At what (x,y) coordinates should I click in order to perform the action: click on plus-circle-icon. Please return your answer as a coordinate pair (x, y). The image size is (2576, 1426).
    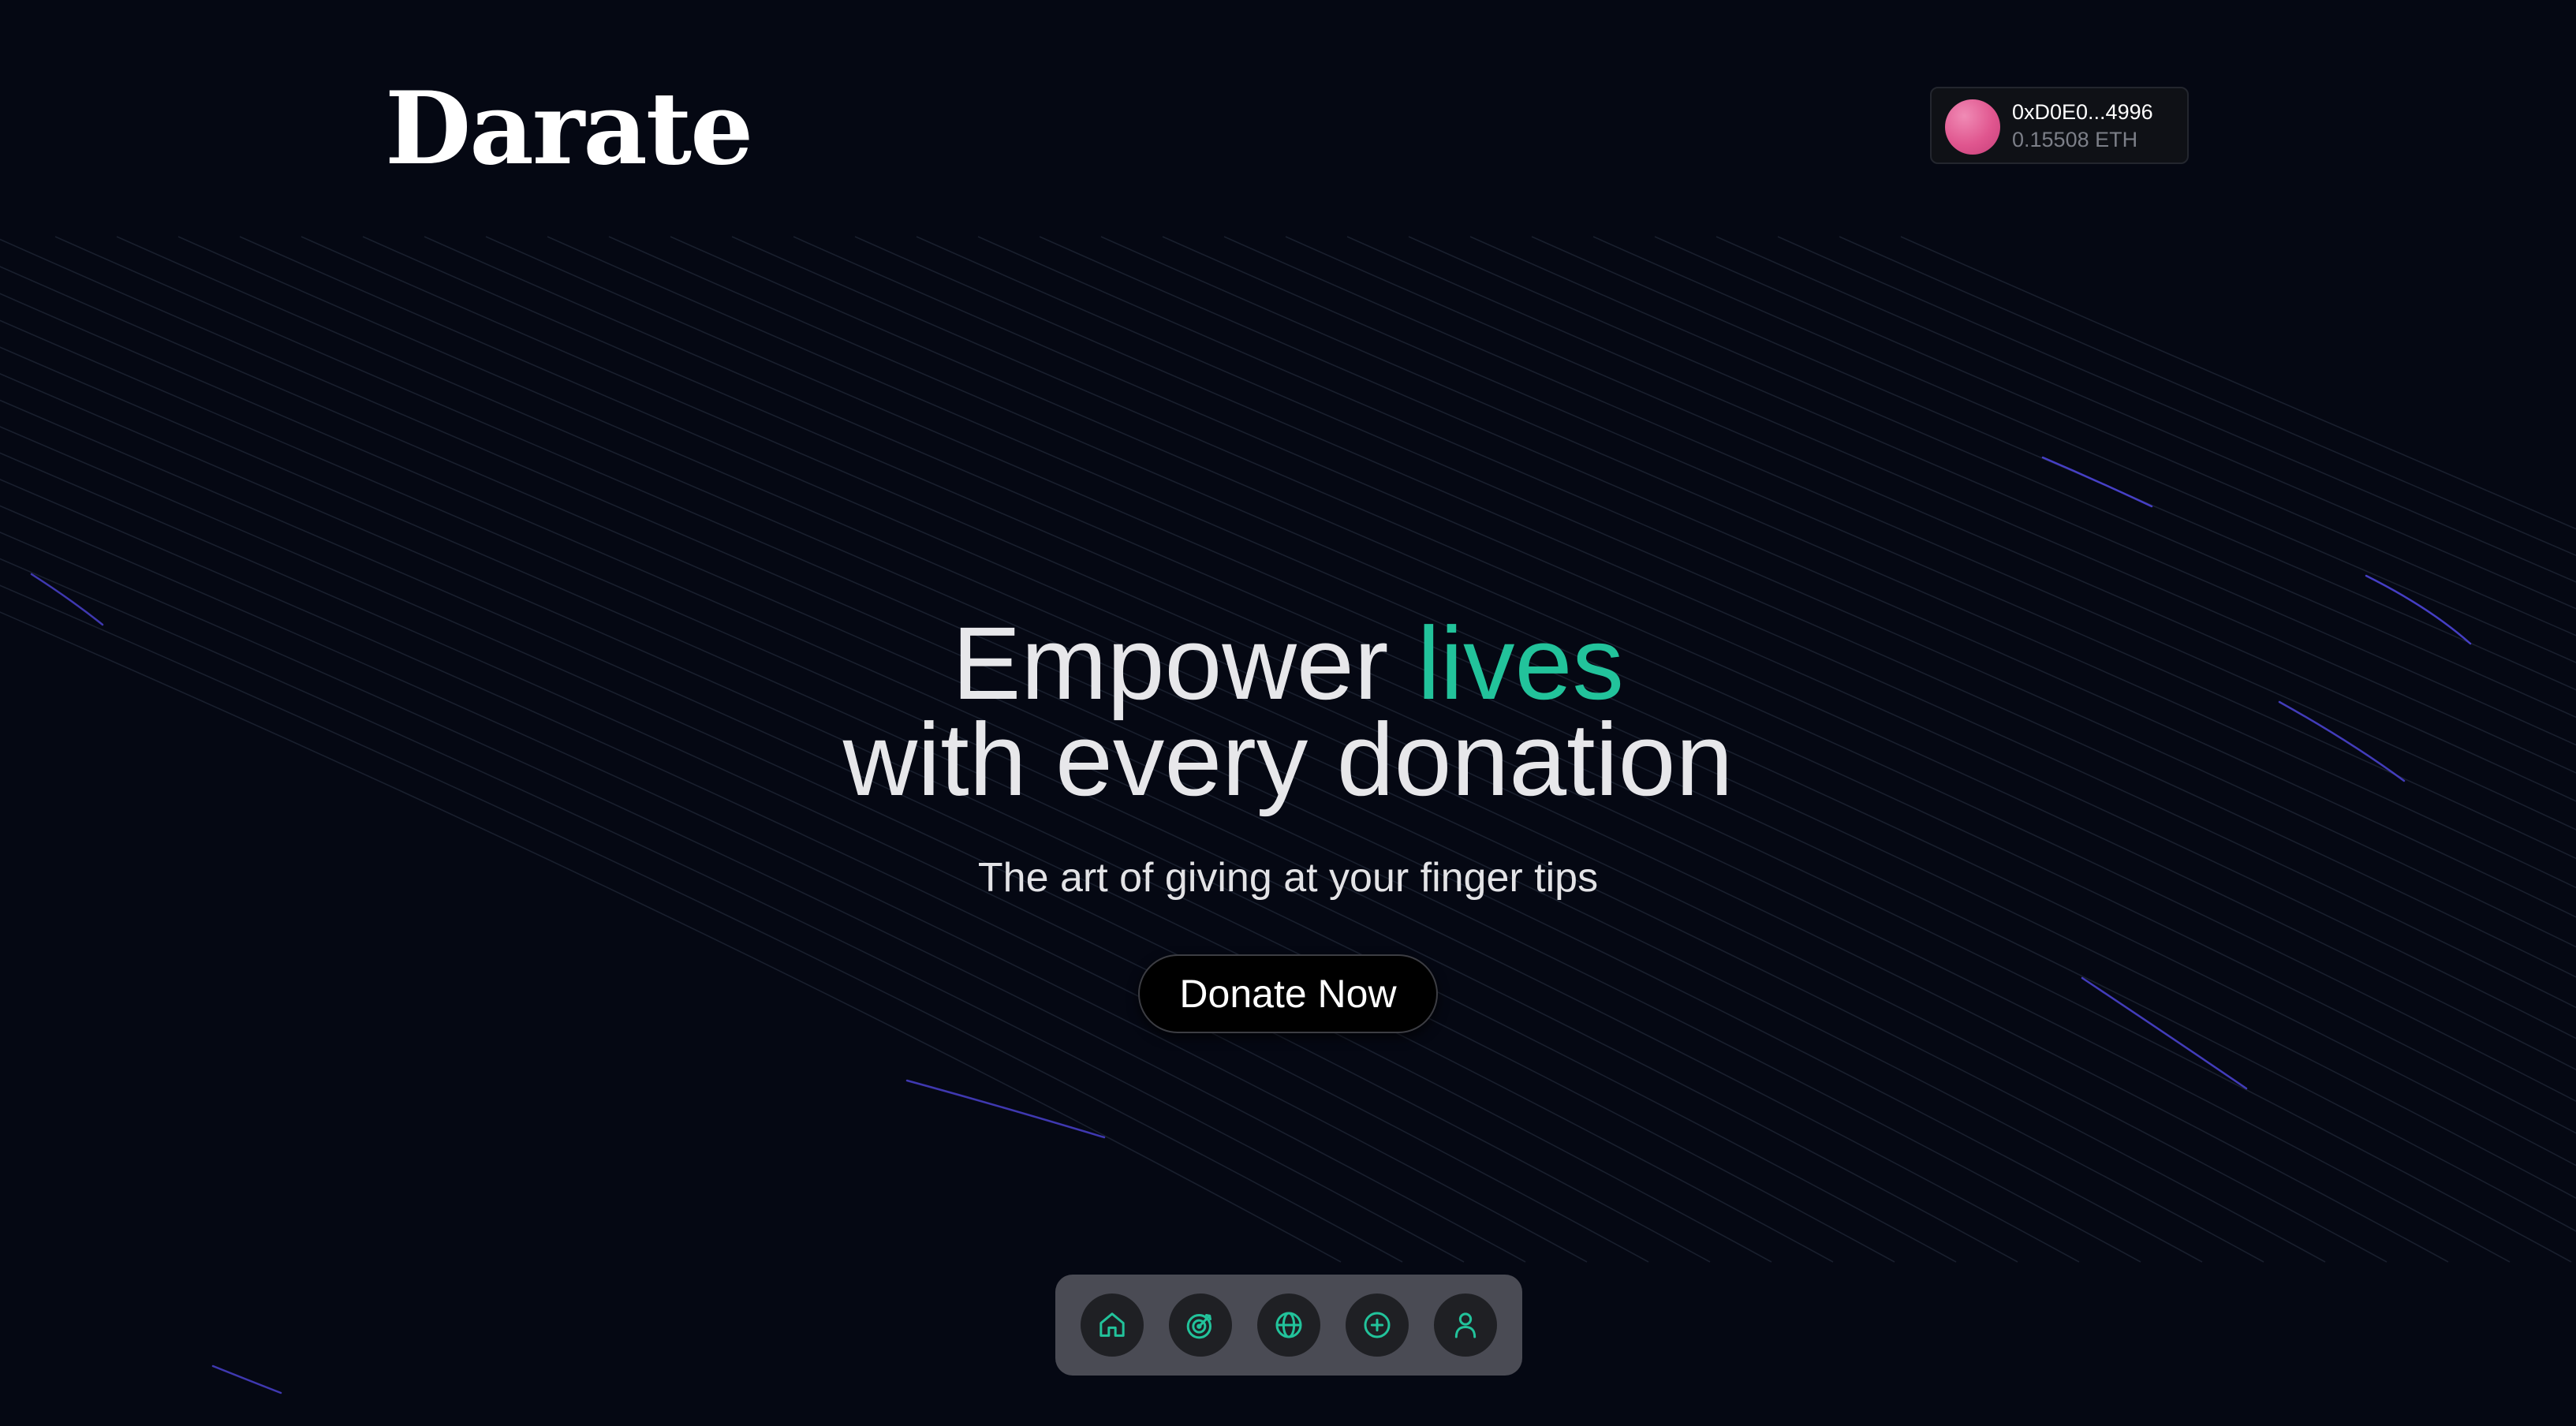
    Looking at the image, I should click on (1377, 1325).